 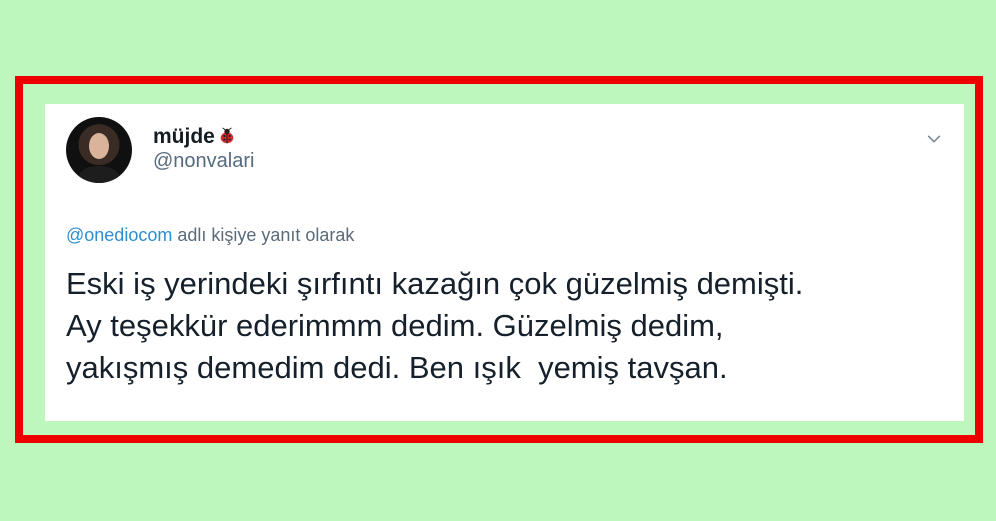 I want to click on reply-context-label: adlı kişiye yanıt olarak, so click(x=263, y=235).